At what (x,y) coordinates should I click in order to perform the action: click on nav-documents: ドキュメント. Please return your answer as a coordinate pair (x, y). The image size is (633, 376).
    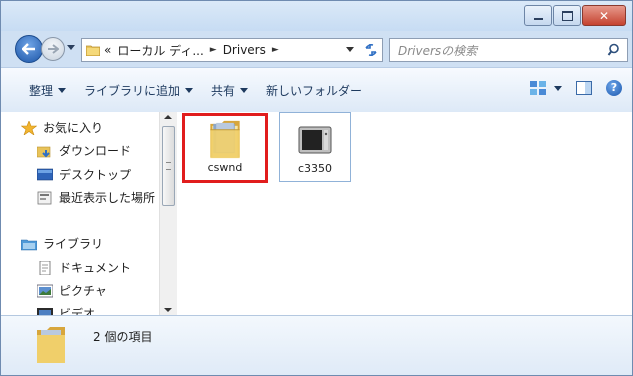
    Looking at the image, I should click on (84, 267).